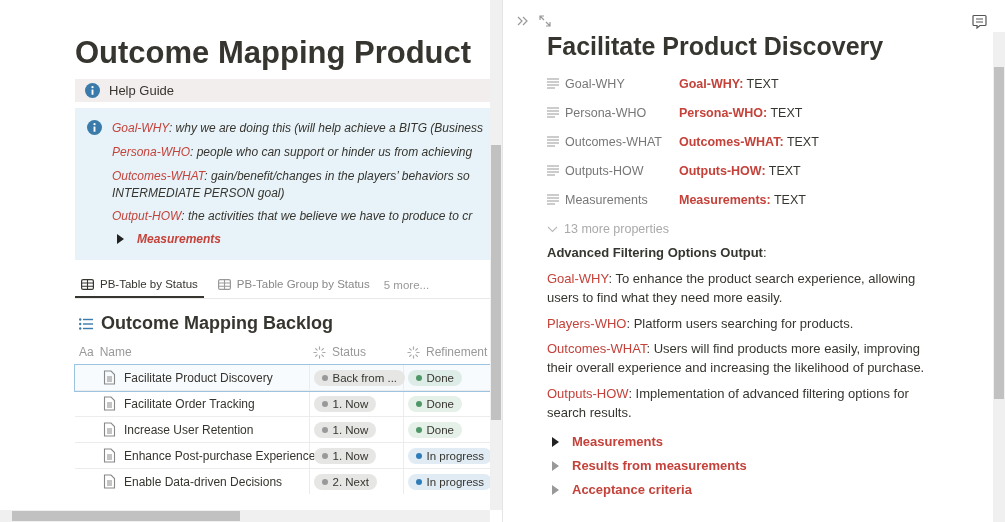 This screenshot has height=522, width=1005. Describe the element at coordinates (142, 91) in the screenshot. I see `help-guide-label: Help Guide` at that location.